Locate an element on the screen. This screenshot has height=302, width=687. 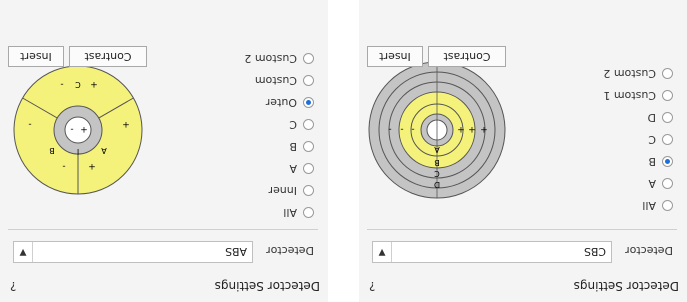
detector-row: Detector CBS ▼ is located at coordinates (523, 251).